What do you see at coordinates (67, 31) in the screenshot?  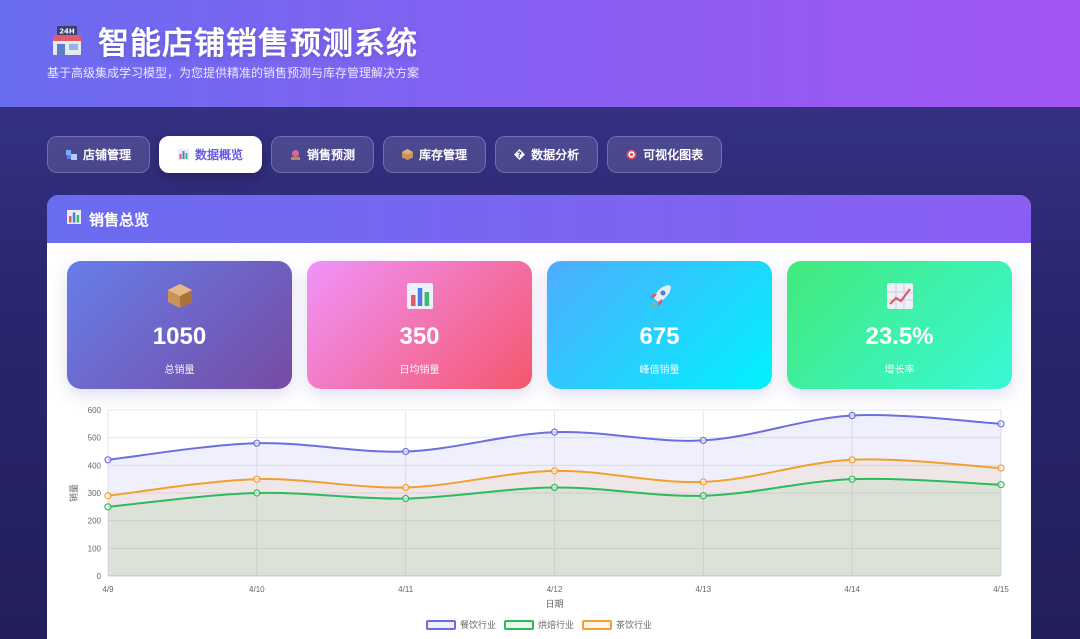 I see `svg-text: 24H` at bounding box center [67, 31].